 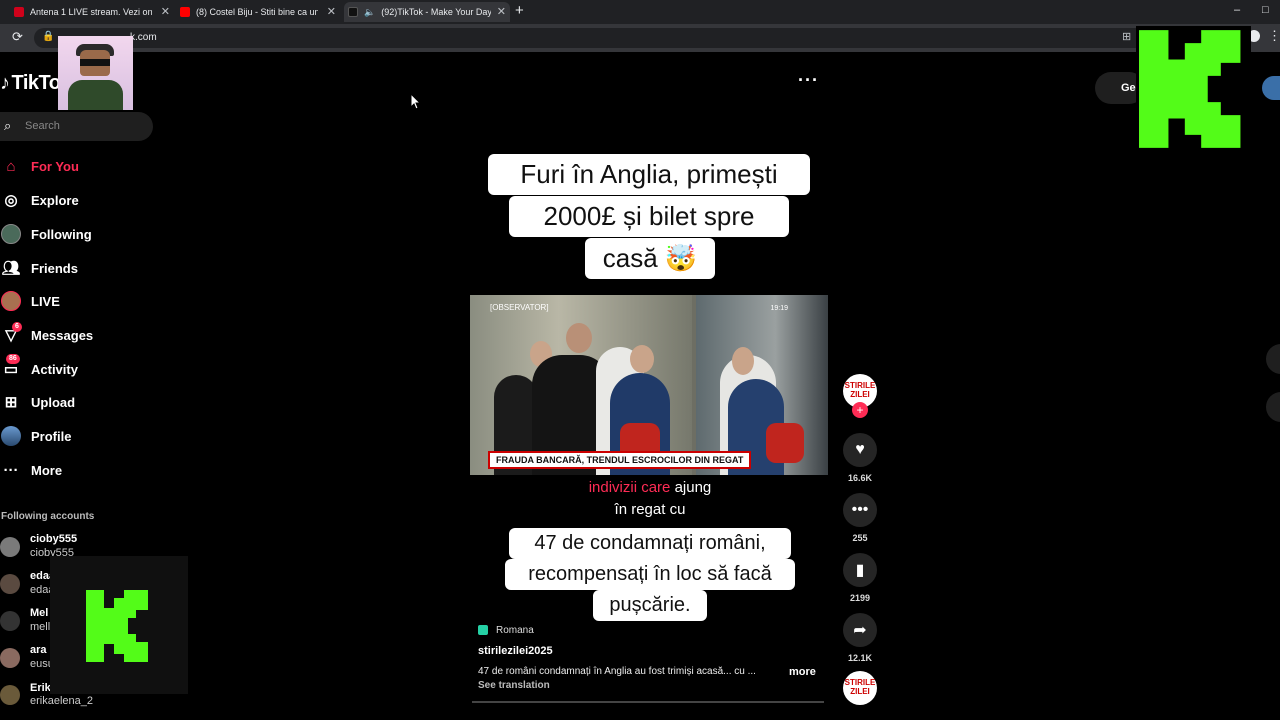 What do you see at coordinates (42, 126) in the screenshot?
I see `search-placeholder: Search` at bounding box center [42, 126].